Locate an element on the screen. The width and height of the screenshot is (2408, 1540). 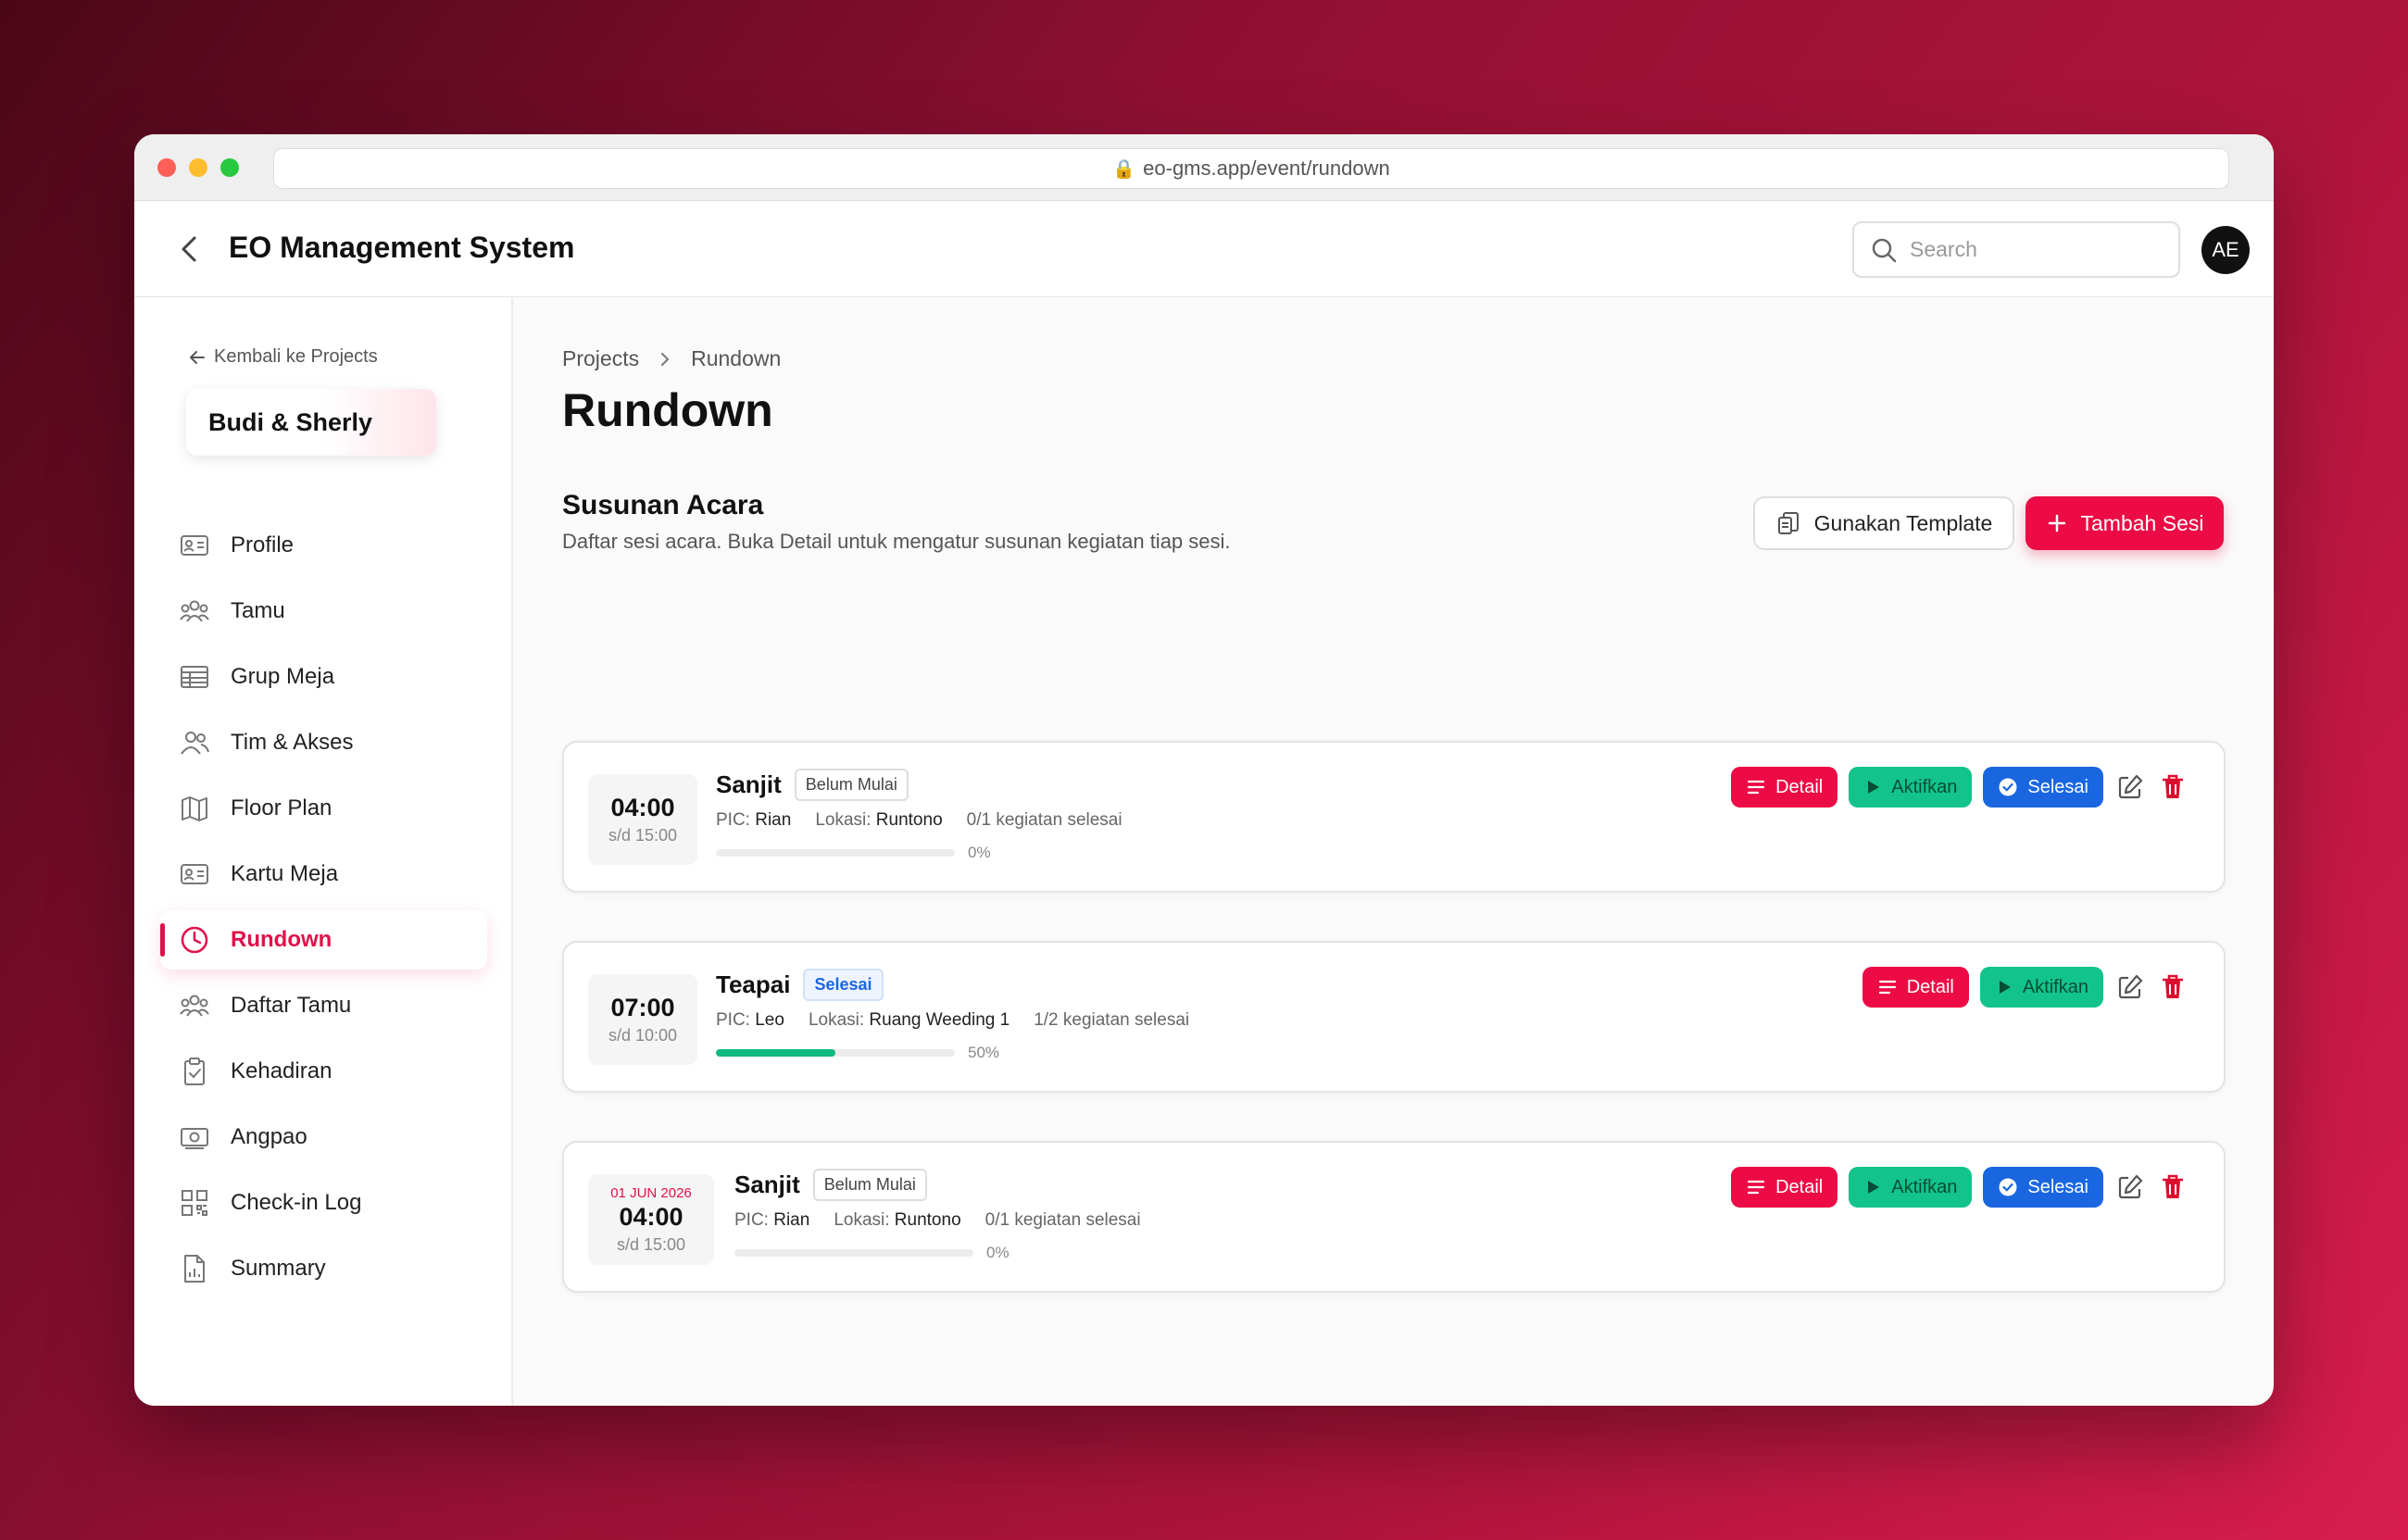
id-card-icon is located at coordinates (195, 545).